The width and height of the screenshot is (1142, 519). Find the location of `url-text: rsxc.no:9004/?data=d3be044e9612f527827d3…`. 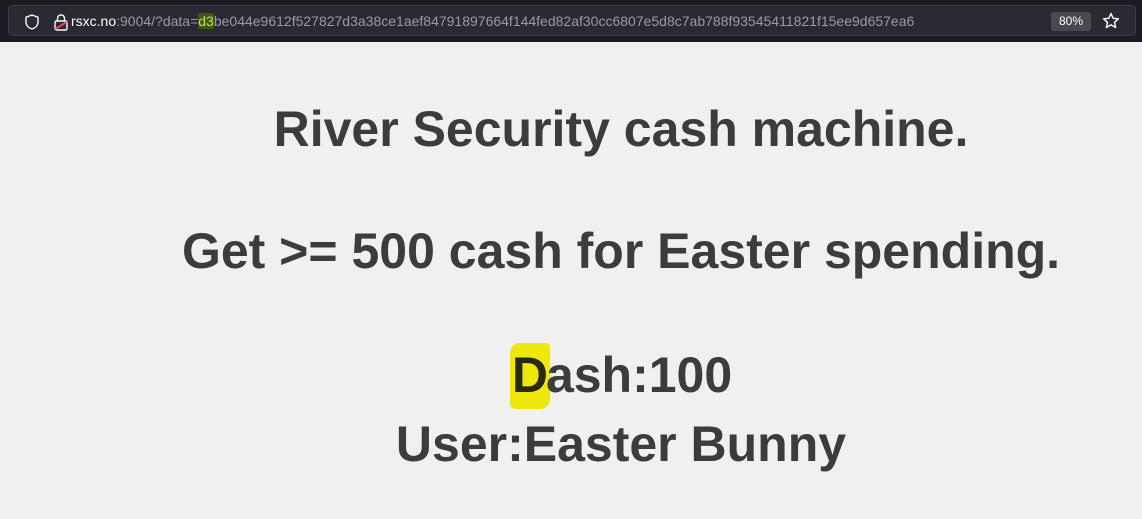

url-text: rsxc.no:9004/?data=d3be044e9612f527827d3… is located at coordinates (492, 21).